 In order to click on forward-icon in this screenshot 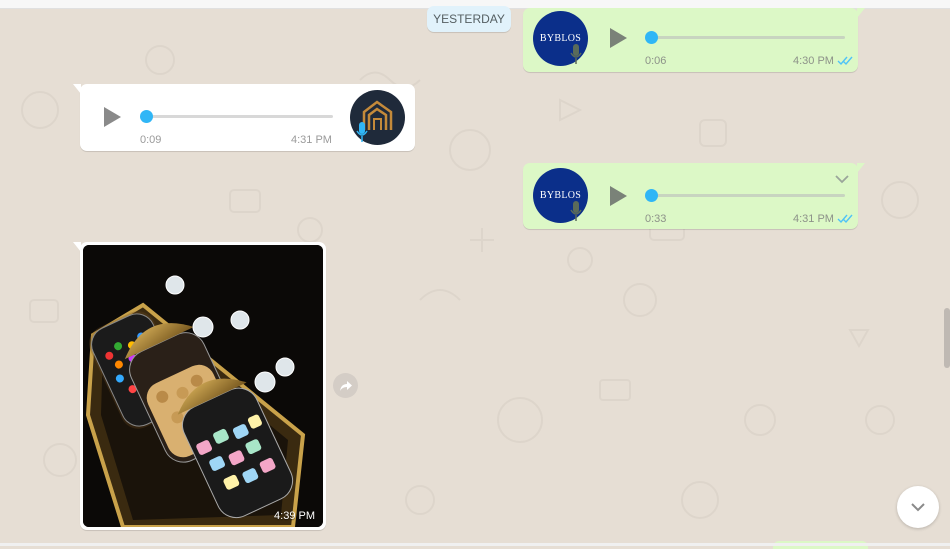, I will do `click(345, 385)`.